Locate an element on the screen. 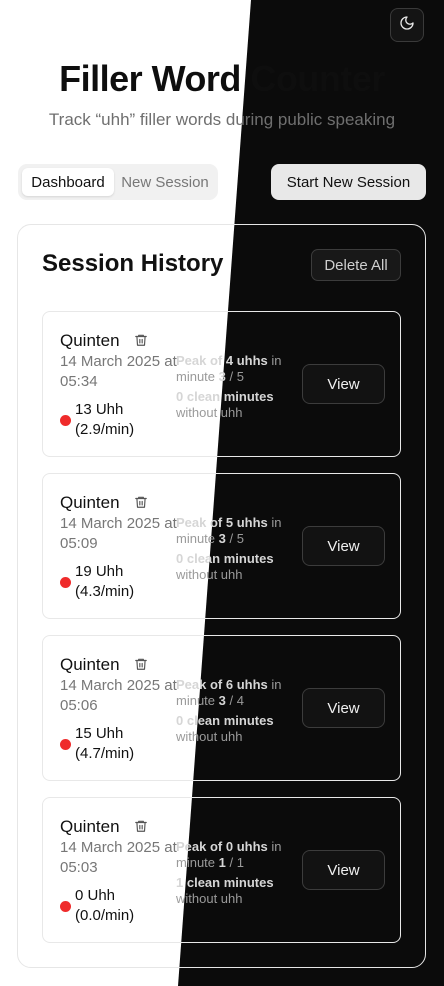  theme-toggle-button is located at coordinates (407, 25).